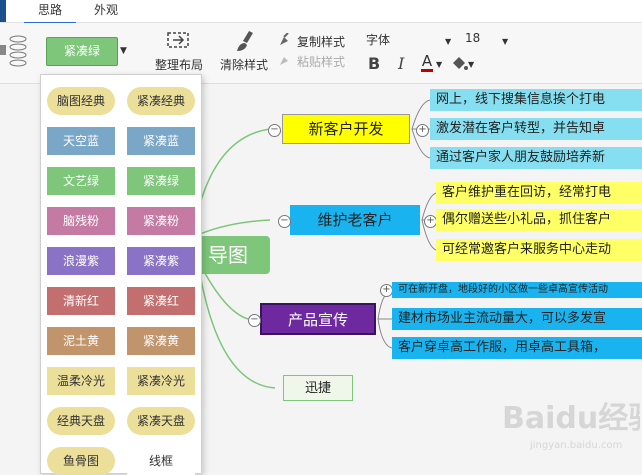  Describe the element at coordinates (161, 181) in the screenshot. I see `theme-option: 紧凑绿` at that location.